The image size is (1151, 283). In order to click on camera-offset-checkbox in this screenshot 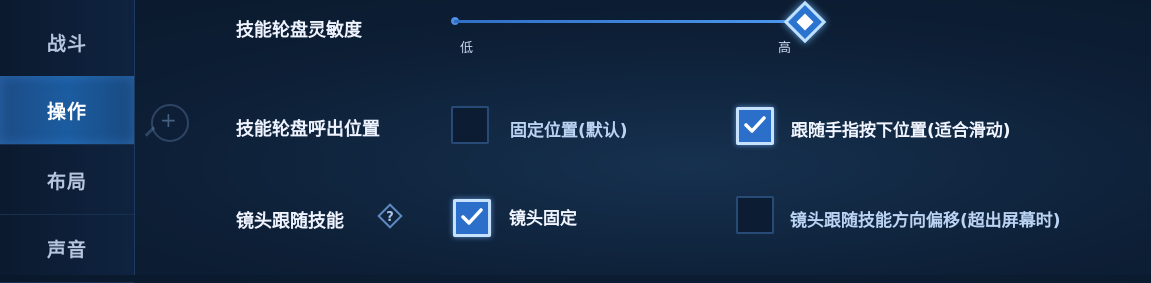, I will do `click(755, 215)`.